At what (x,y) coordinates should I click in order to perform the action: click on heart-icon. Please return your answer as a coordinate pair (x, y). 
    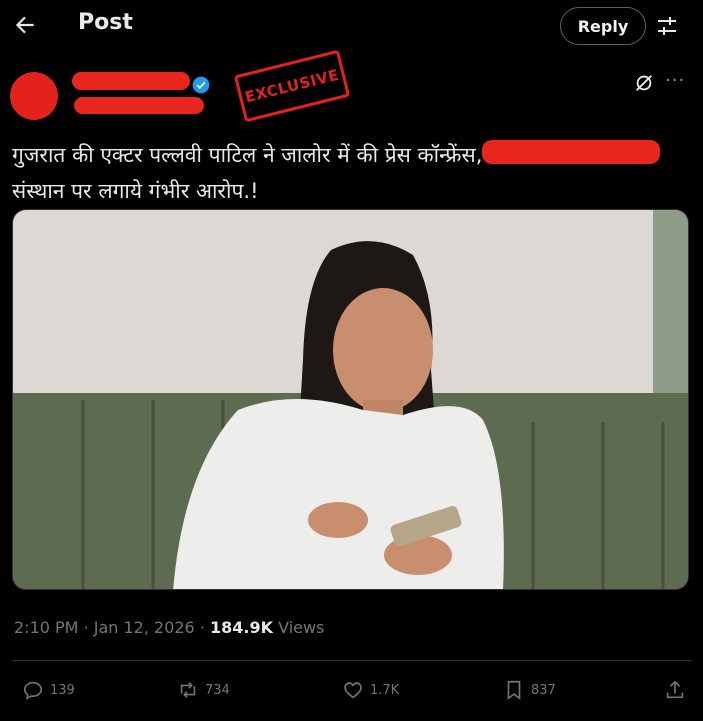
    Looking at the image, I should click on (353, 690).